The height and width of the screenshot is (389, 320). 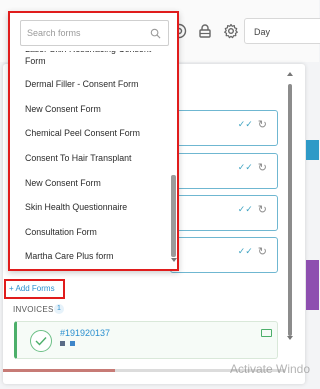 I want to click on os-activation-watermark: Activate Windo, so click(x=270, y=369).